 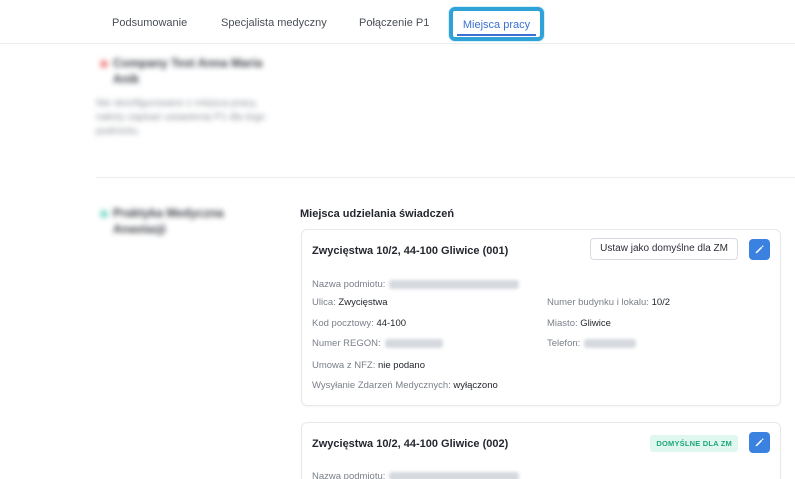 I want to click on regon-label: Numer REGON:, so click(x=346, y=343).